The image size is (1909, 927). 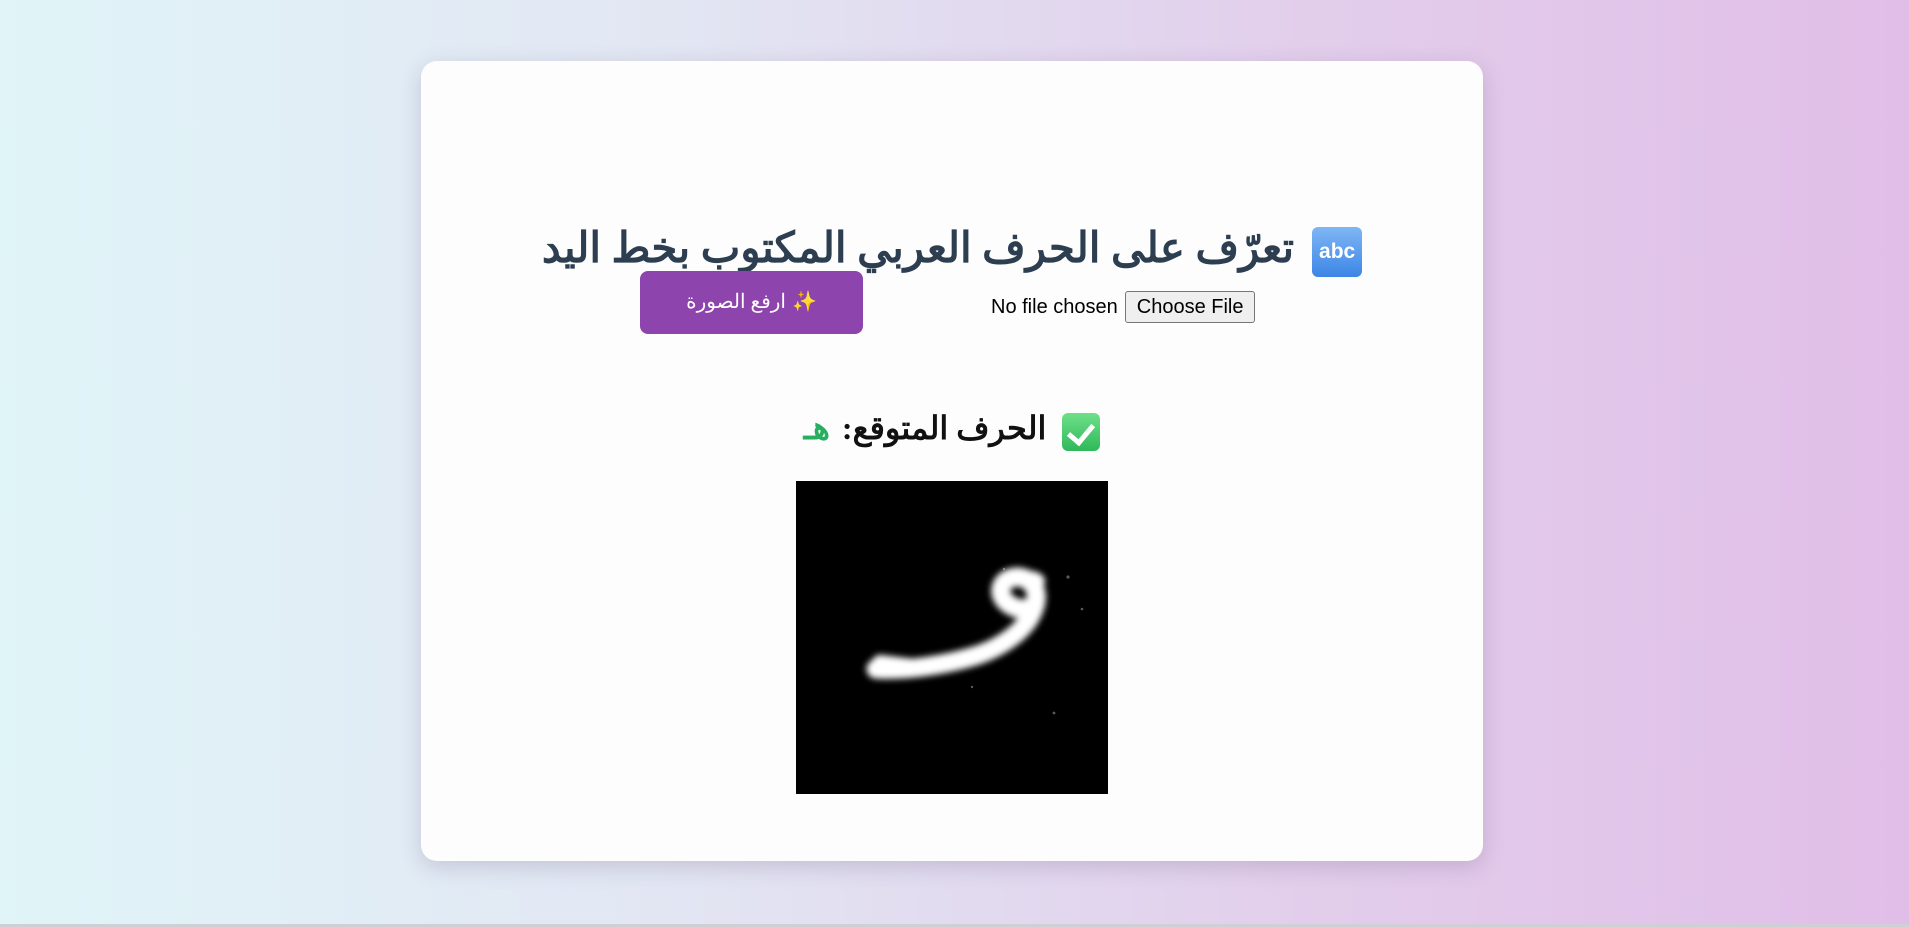 I want to click on abc-icon: abc, so click(x=1337, y=252).